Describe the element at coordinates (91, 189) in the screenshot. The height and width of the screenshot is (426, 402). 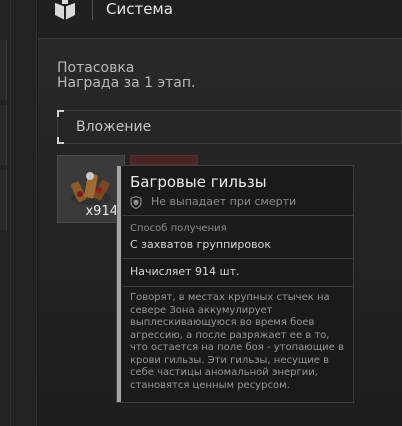
I see `reward-item-slot: x914` at that location.